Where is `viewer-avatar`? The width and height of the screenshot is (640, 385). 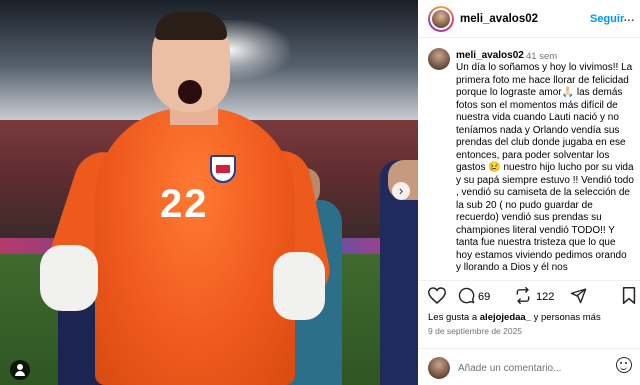
viewer-avatar is located at coordinates (439, 368).